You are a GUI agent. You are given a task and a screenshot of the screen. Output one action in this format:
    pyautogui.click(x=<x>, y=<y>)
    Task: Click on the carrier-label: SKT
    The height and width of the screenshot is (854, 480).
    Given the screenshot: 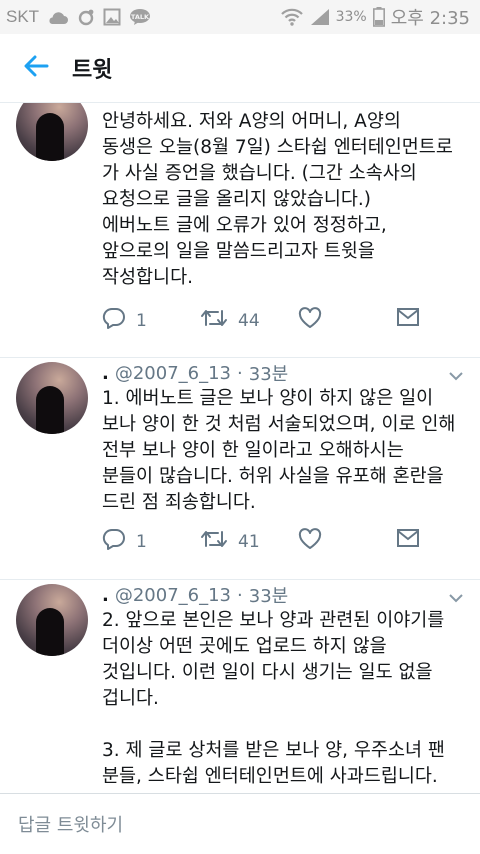 What is the action you would take?
    pyautogui.click(x=23, y=16)
    